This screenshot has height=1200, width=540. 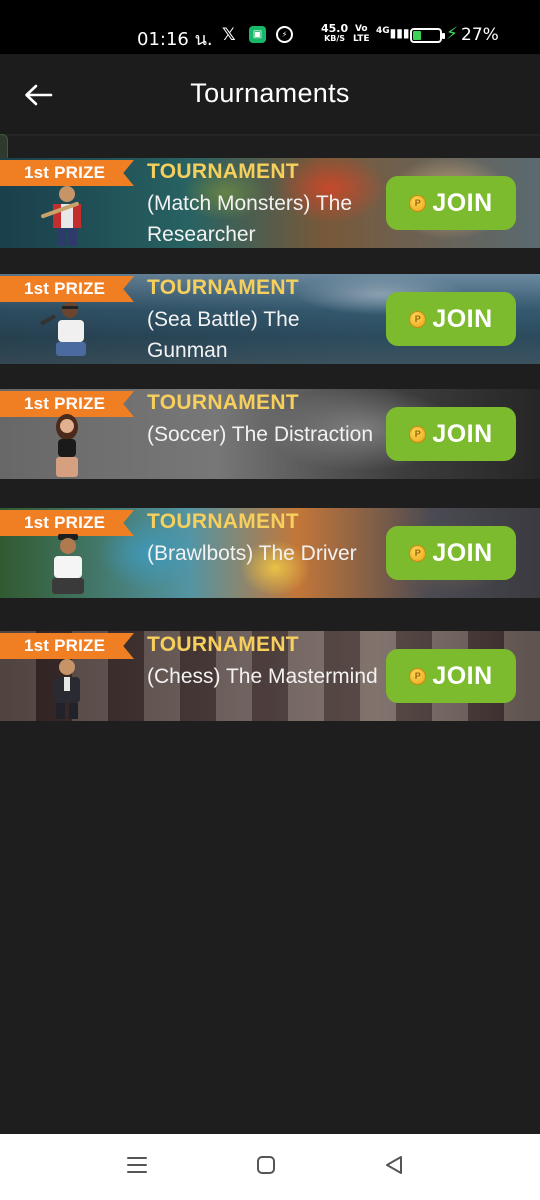 What do you see at coordinates (452, 33) in the screenshot?
I see `charging-icon: ⚡` at bounding box center [452, 33].